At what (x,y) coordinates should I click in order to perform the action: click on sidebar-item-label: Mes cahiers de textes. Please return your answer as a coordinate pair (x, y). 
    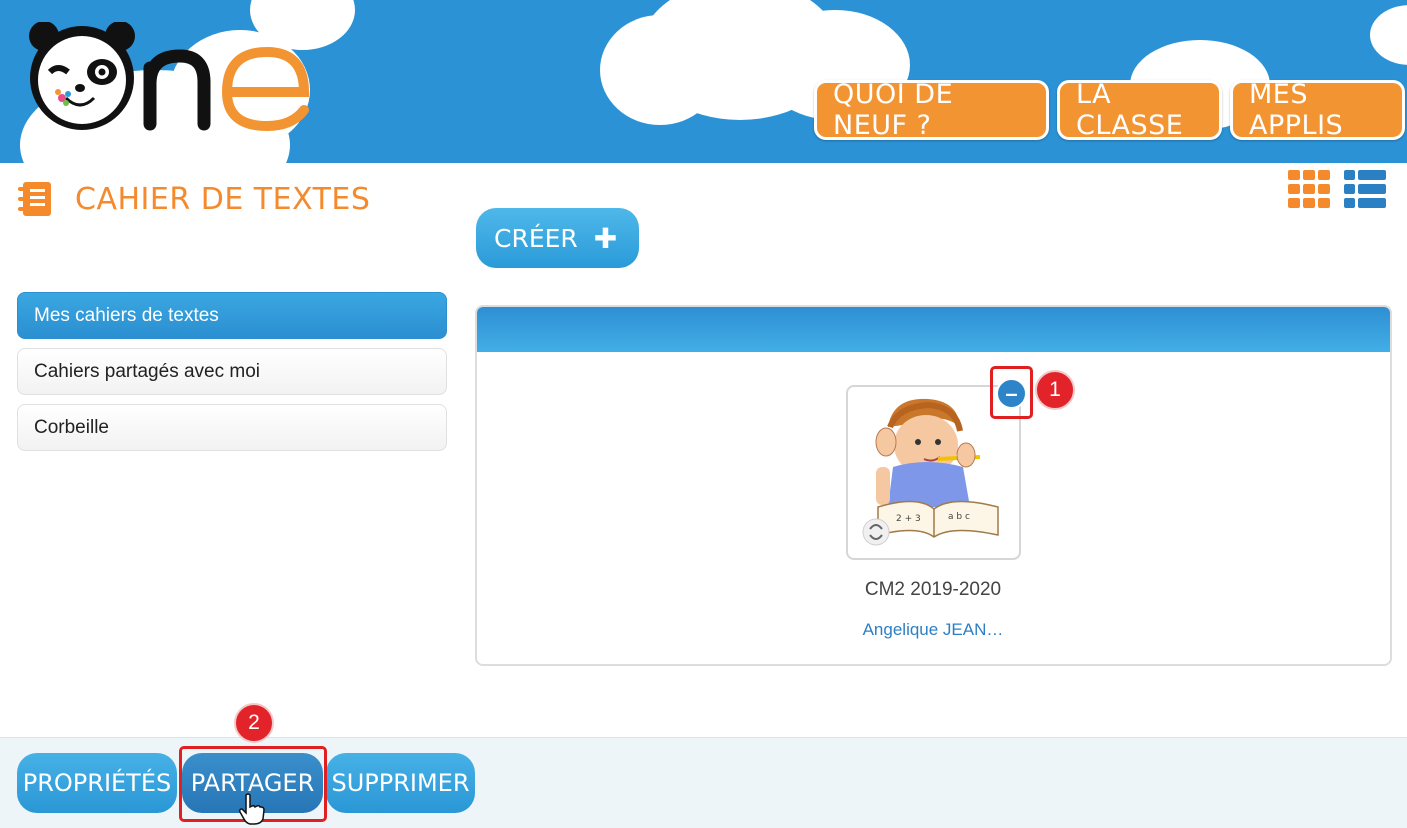
    Looking at the image, I should click on (126, 315).